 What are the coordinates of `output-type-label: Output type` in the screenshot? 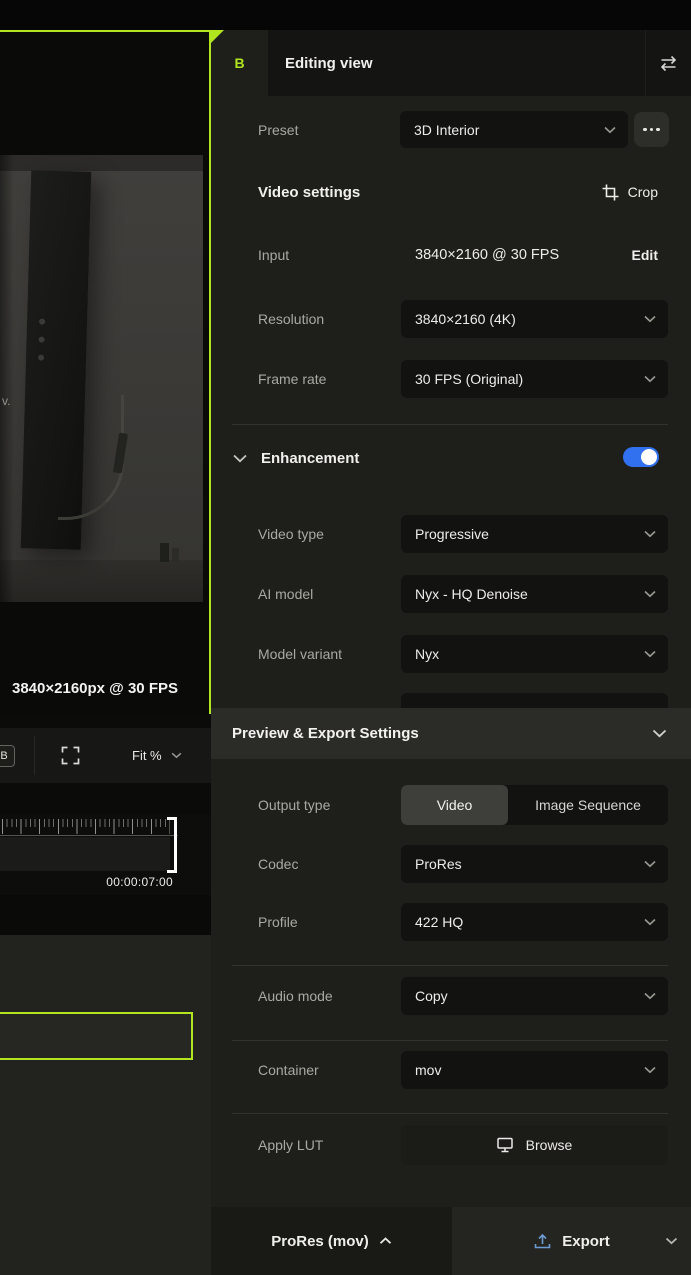 It's located at (294, 805).